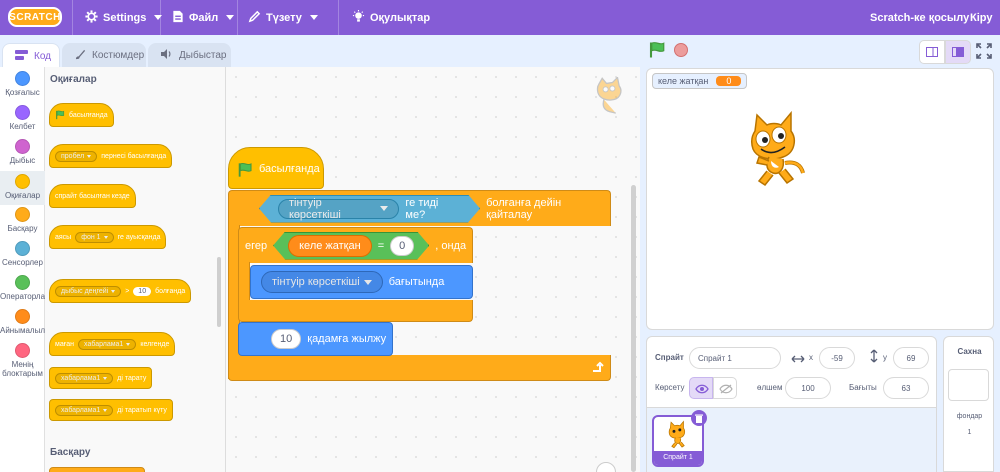 The width and height of the screenshot is (1000, 472). What do you see at coordinates (338, 209) in the screenshot?
I see `touching-dropdown: тінтуір көрсеткіші` at bounding box center [338, 209].